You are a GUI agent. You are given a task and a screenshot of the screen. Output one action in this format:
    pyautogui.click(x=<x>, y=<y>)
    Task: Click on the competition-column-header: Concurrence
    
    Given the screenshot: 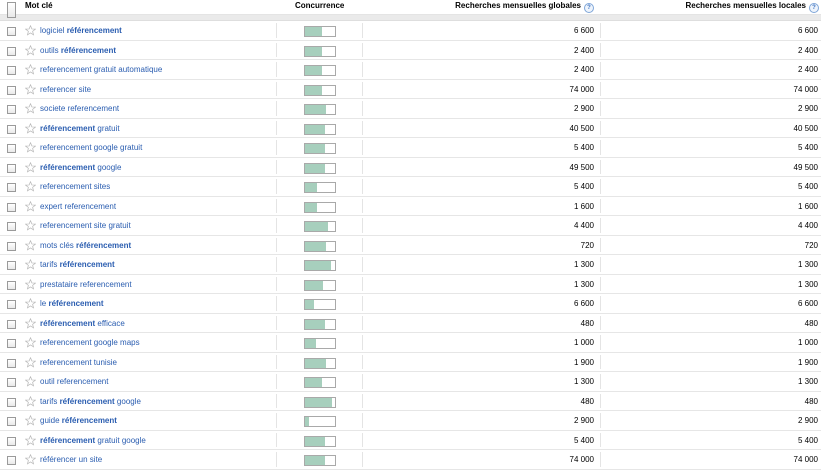 What is the action you would take?
    pyautogui.click(x=319, y=7)
    